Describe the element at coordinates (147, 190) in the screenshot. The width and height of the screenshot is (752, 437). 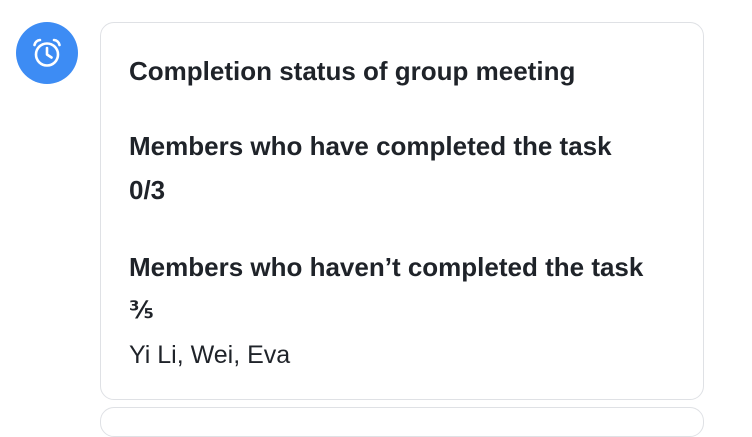
I see `completed-members-count: 0/3` at that location.